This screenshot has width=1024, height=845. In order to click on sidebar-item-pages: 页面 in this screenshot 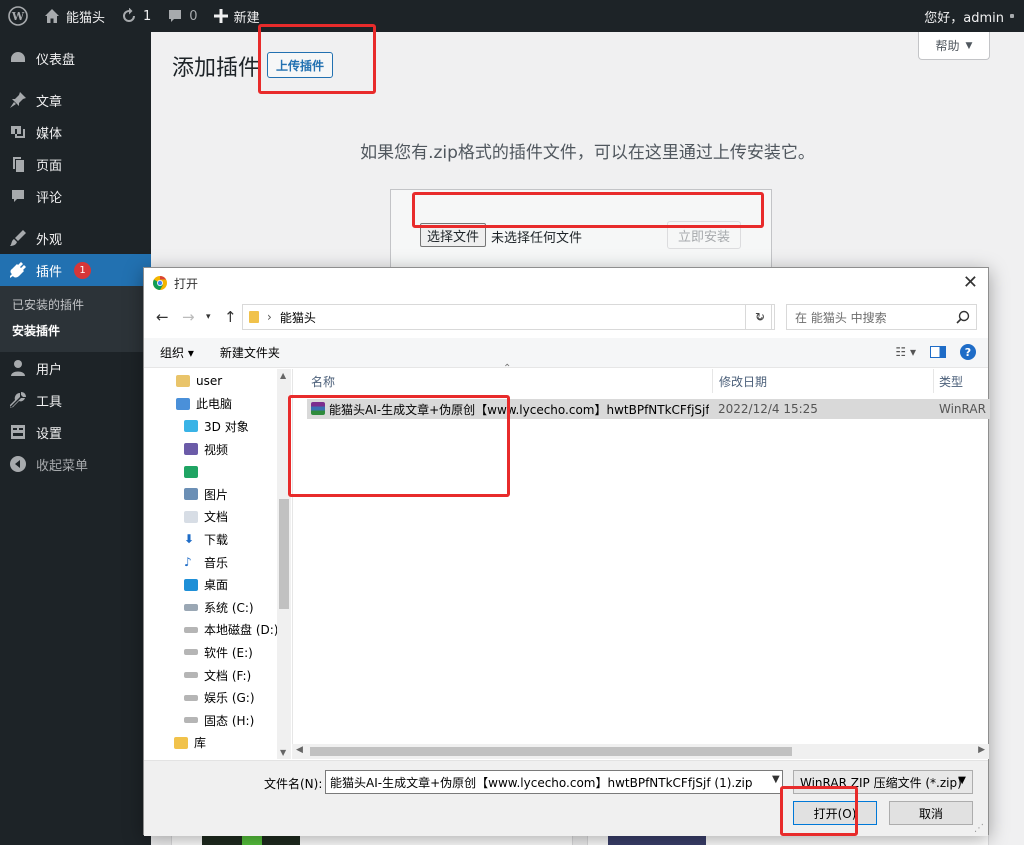, I will do `click(75, 164)`.